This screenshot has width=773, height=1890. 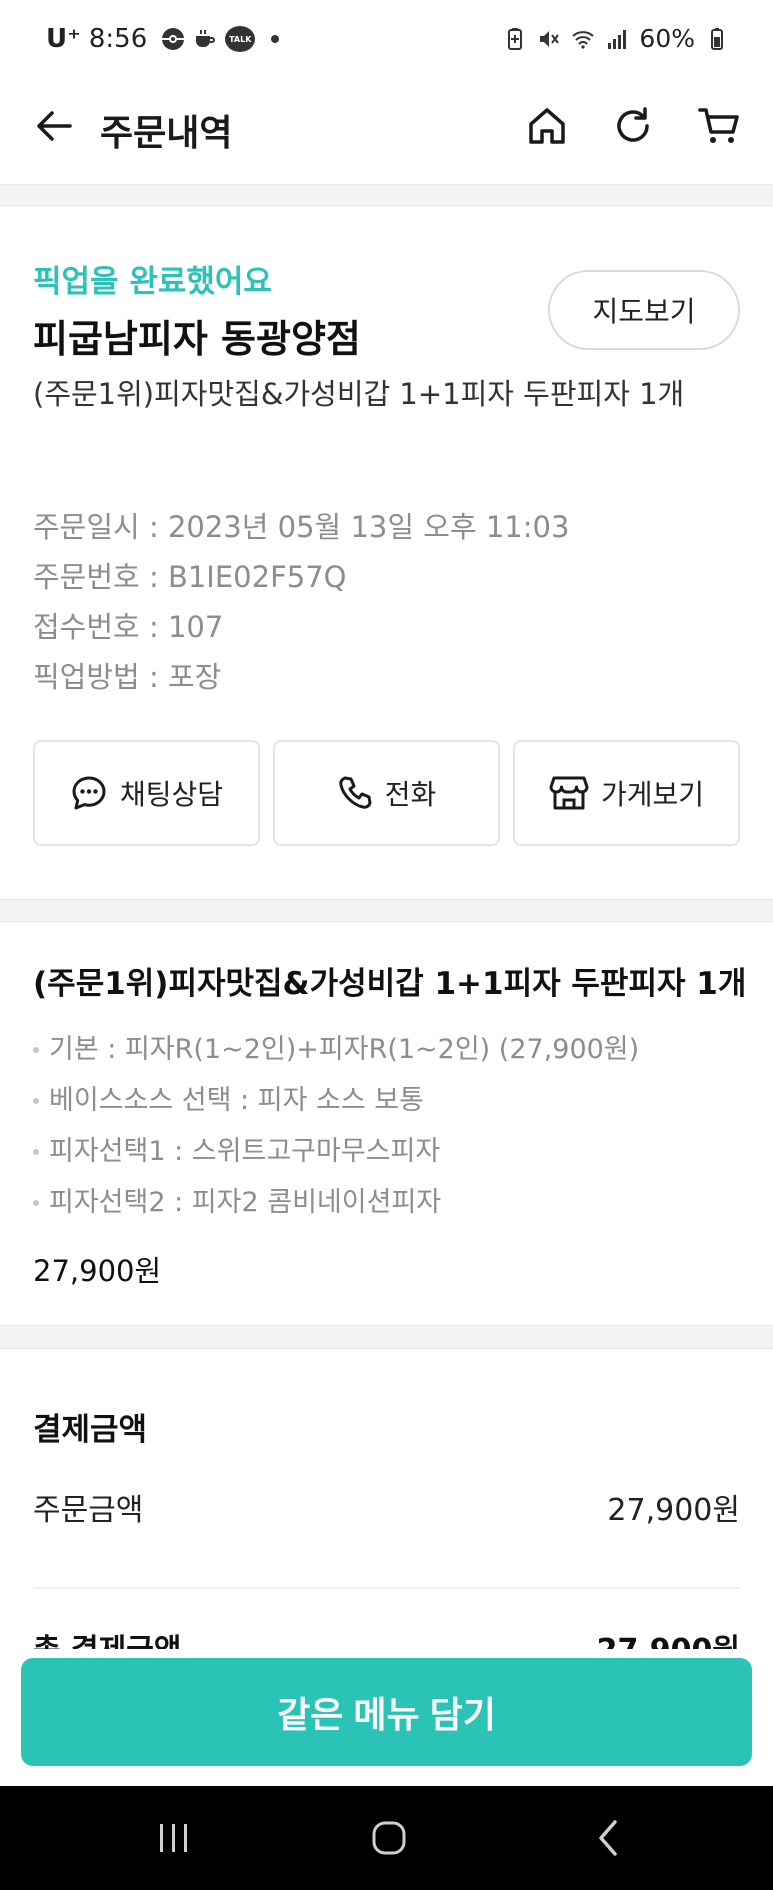 What do you see at coordinates (86, 527) in the screenshot?
I see `order-date-label: 주문일시` at bounding box center [86, 527].